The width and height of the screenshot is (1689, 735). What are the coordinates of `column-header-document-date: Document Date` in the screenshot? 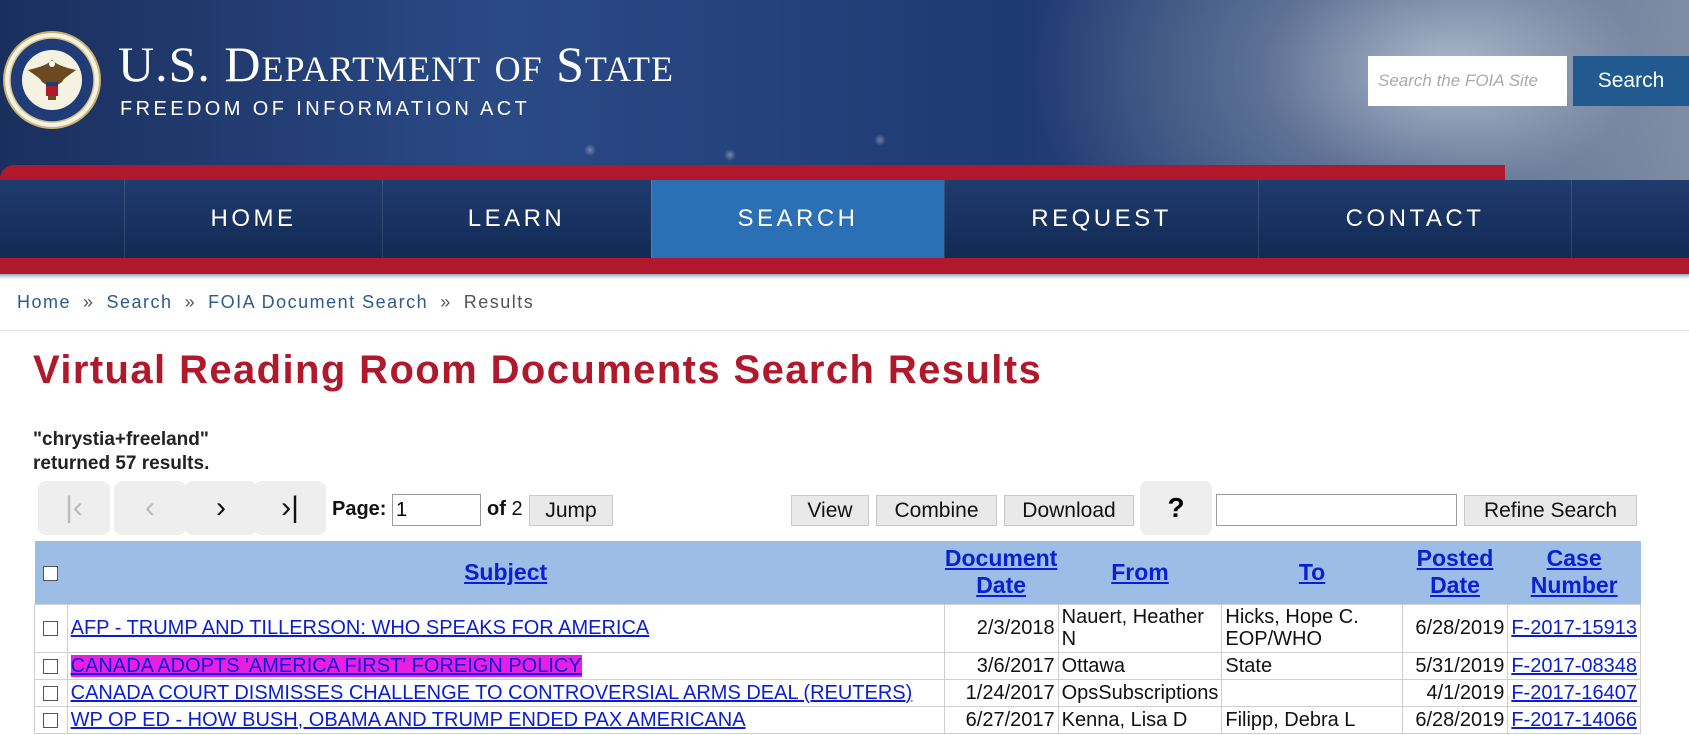 It's located at (1001, 572).